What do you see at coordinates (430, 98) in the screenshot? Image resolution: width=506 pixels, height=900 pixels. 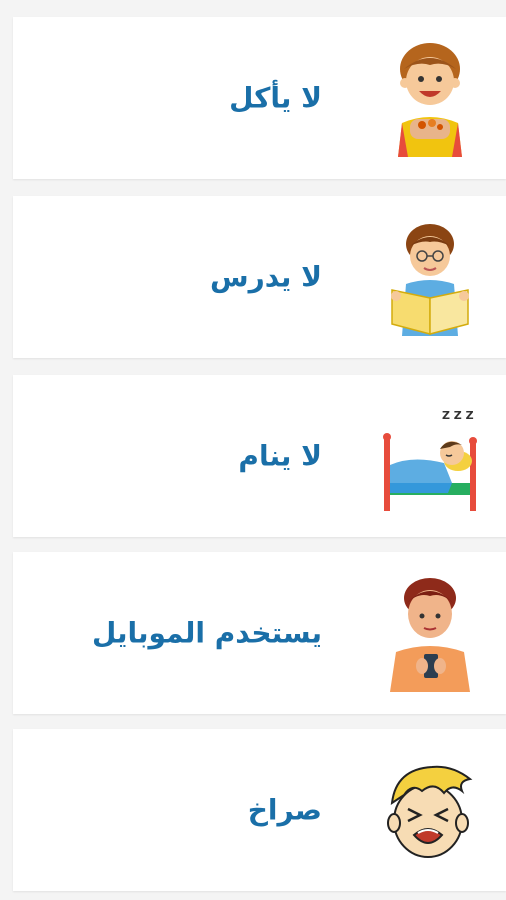 I see `boy-eating-icon` at bounding box center [430, 98].